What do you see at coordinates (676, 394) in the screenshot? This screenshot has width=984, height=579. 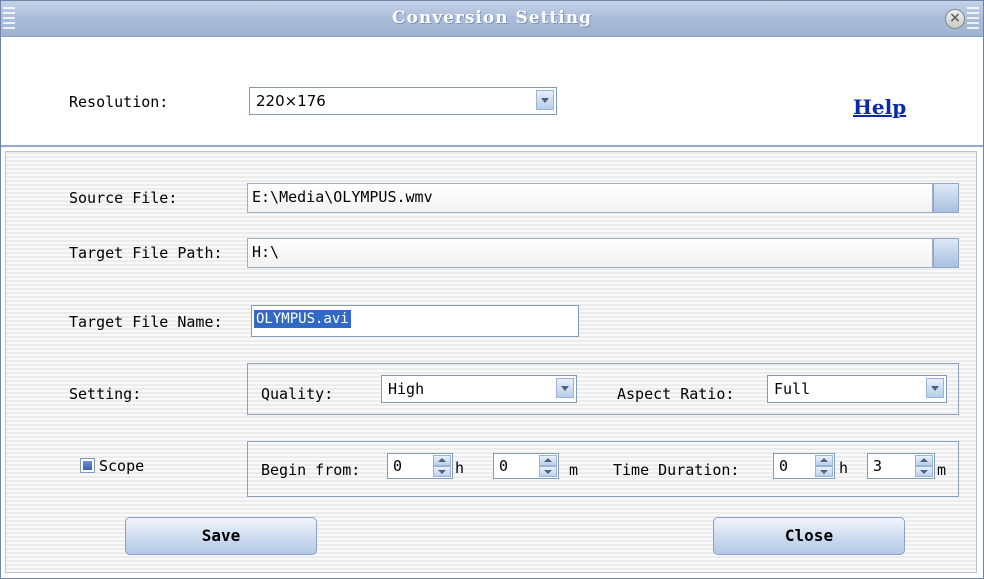 I see `aspect-ratio-label: Aspect Ratio:` at bounding box center [676, 394].